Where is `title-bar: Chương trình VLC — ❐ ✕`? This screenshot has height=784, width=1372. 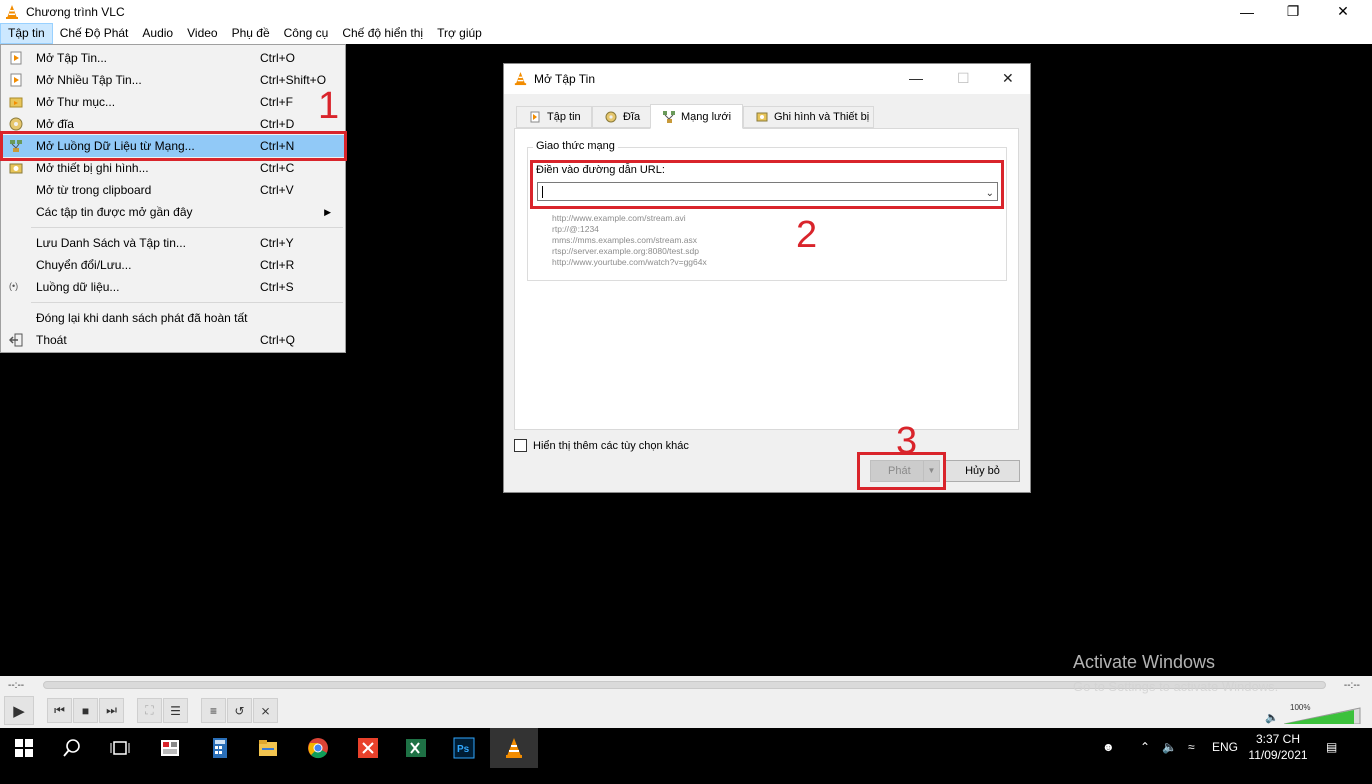 title-bar: Chương trình VLC — ❐ ✕ is located at coordinates (686, 11).